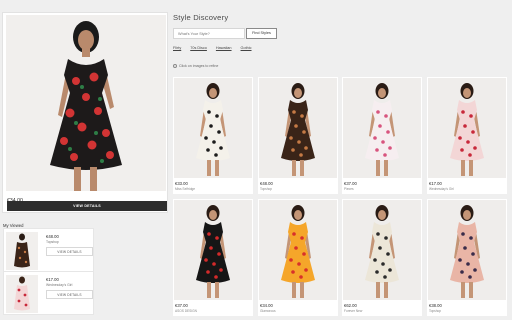 The height and width of the screenshot is (320, 512). I want to click on product-card: €48.00 Topshop, so click(298, 135).